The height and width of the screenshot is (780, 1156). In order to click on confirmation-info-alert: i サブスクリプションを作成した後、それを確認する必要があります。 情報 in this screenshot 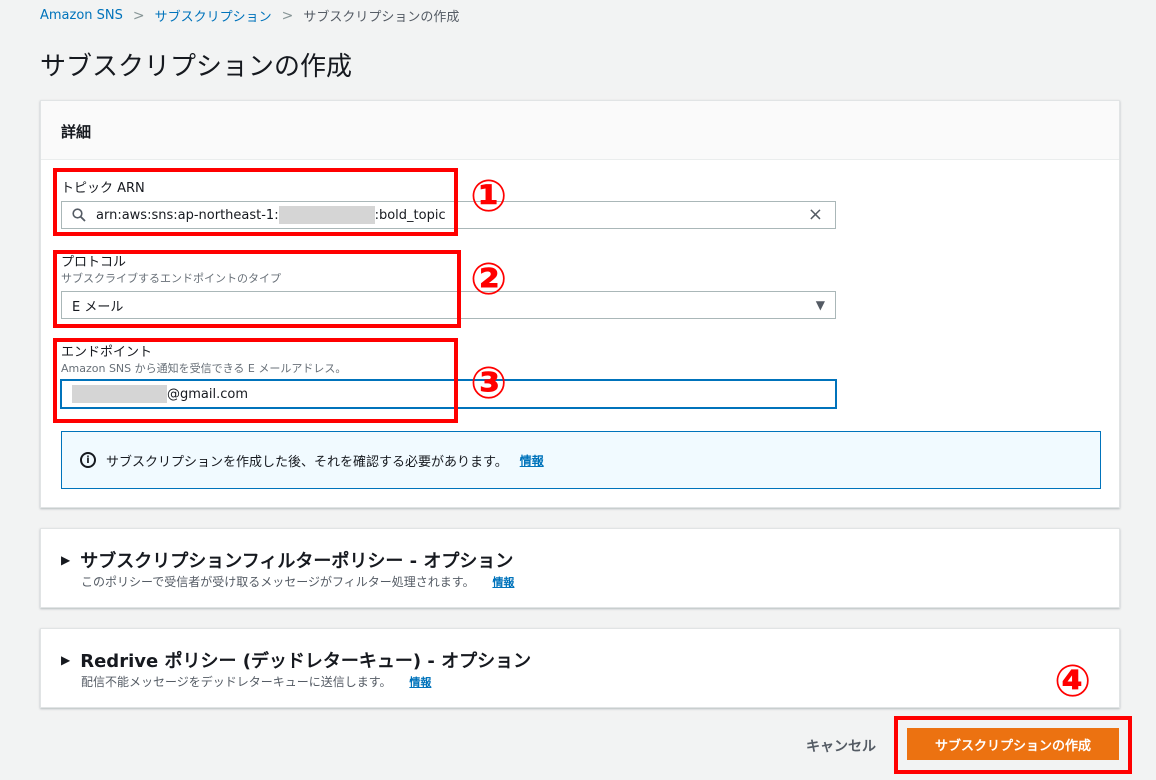, I will do `click(581, 460)`.